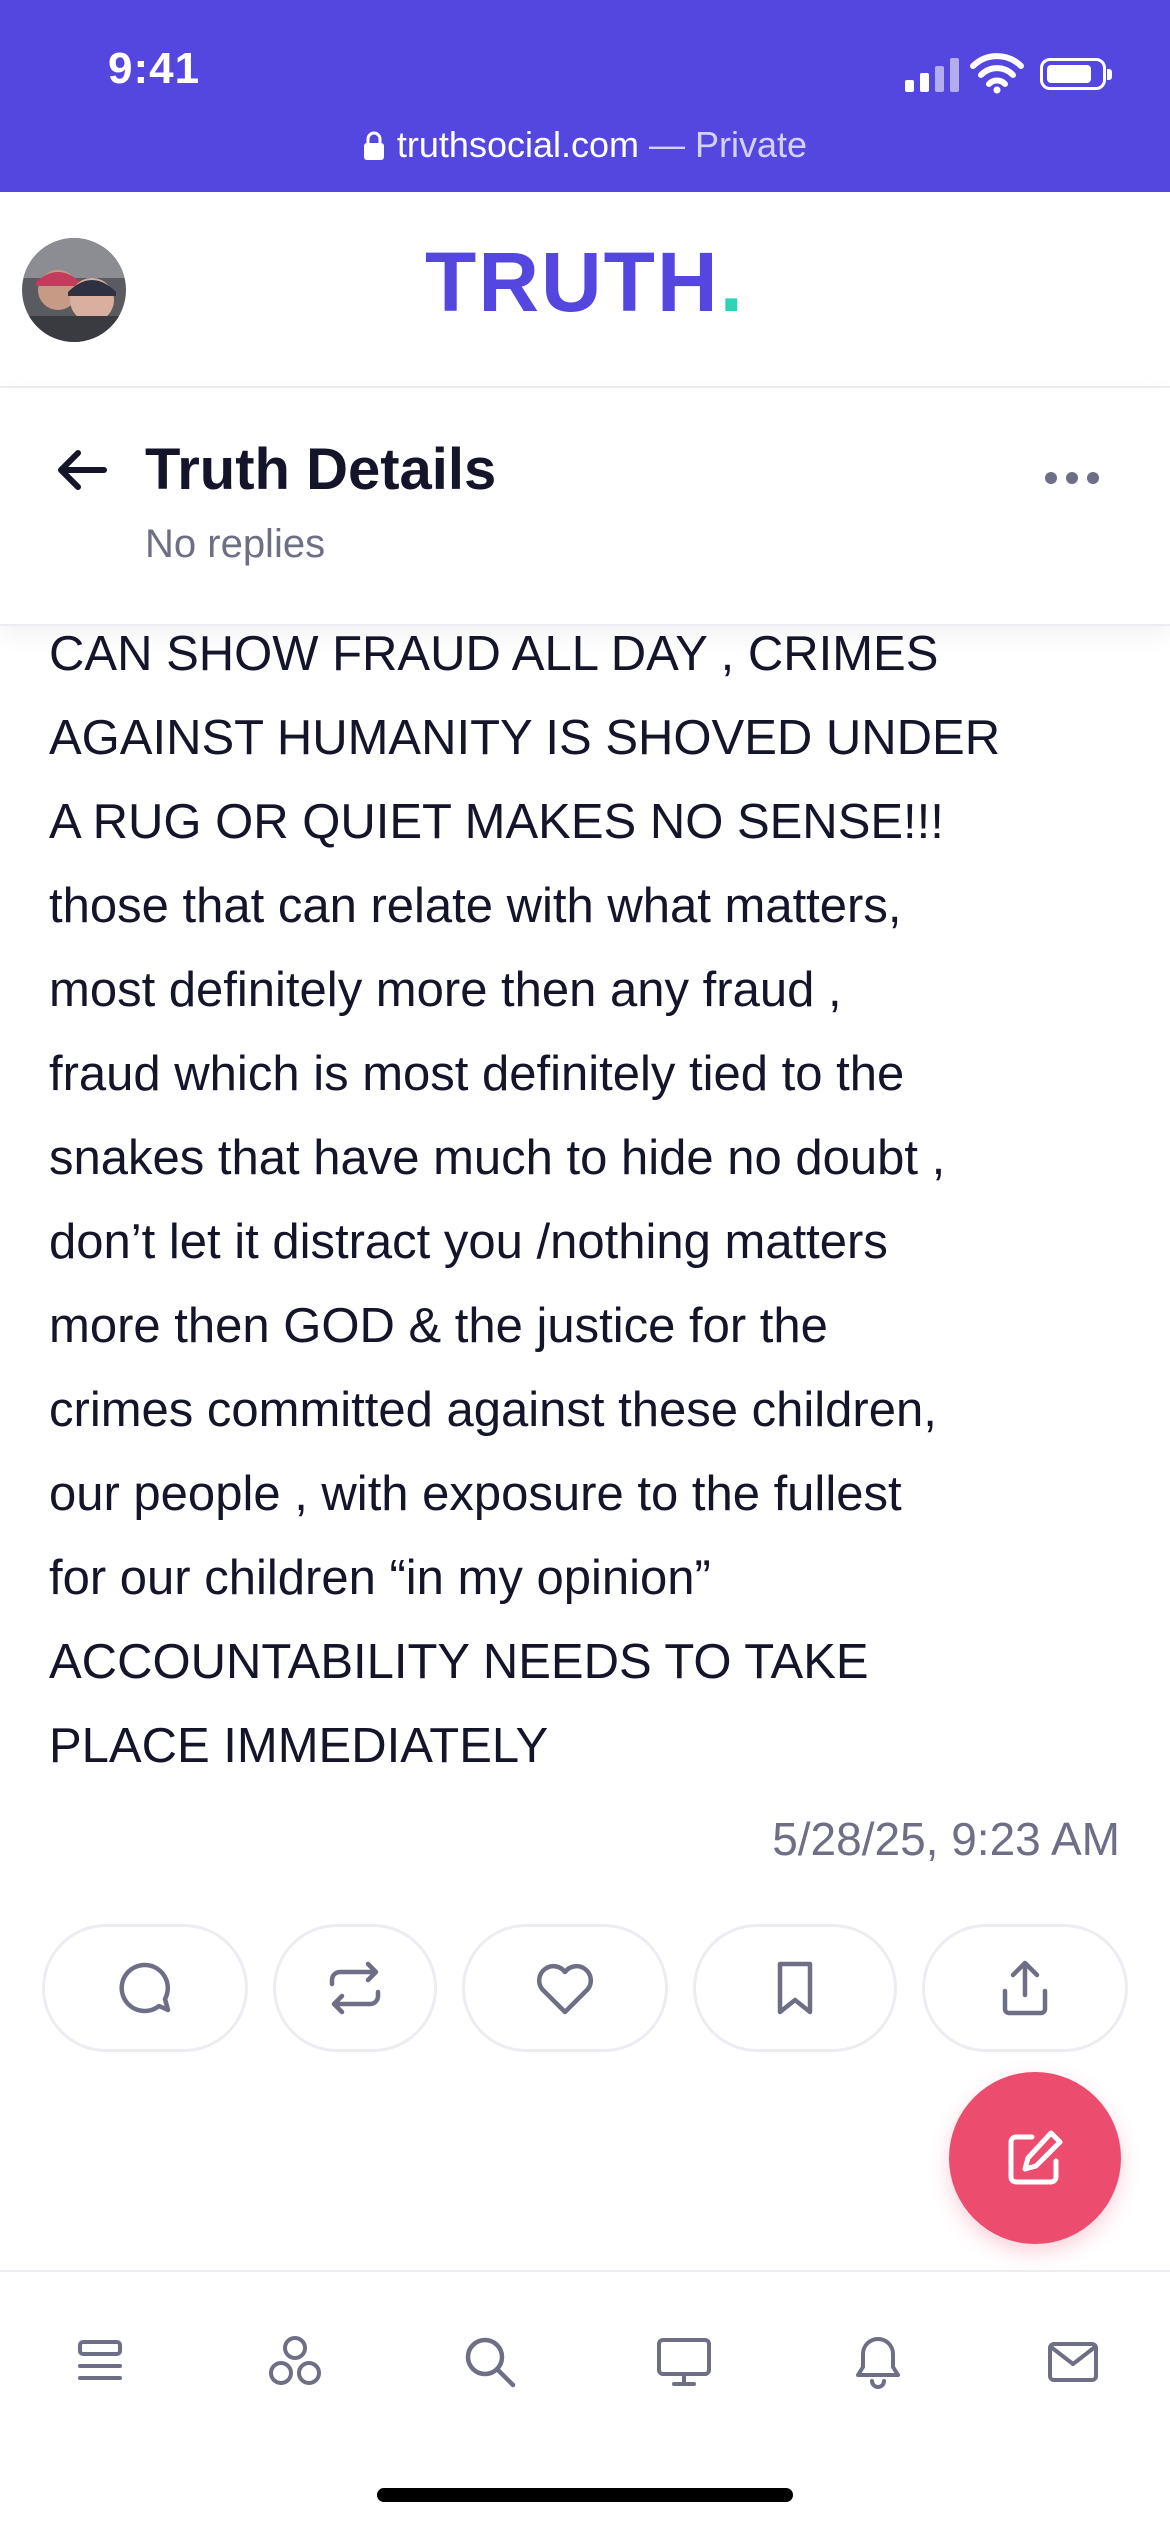 This screenshot has height=2534, width=1170. I want to click on share-button, so click(1025, 1988).